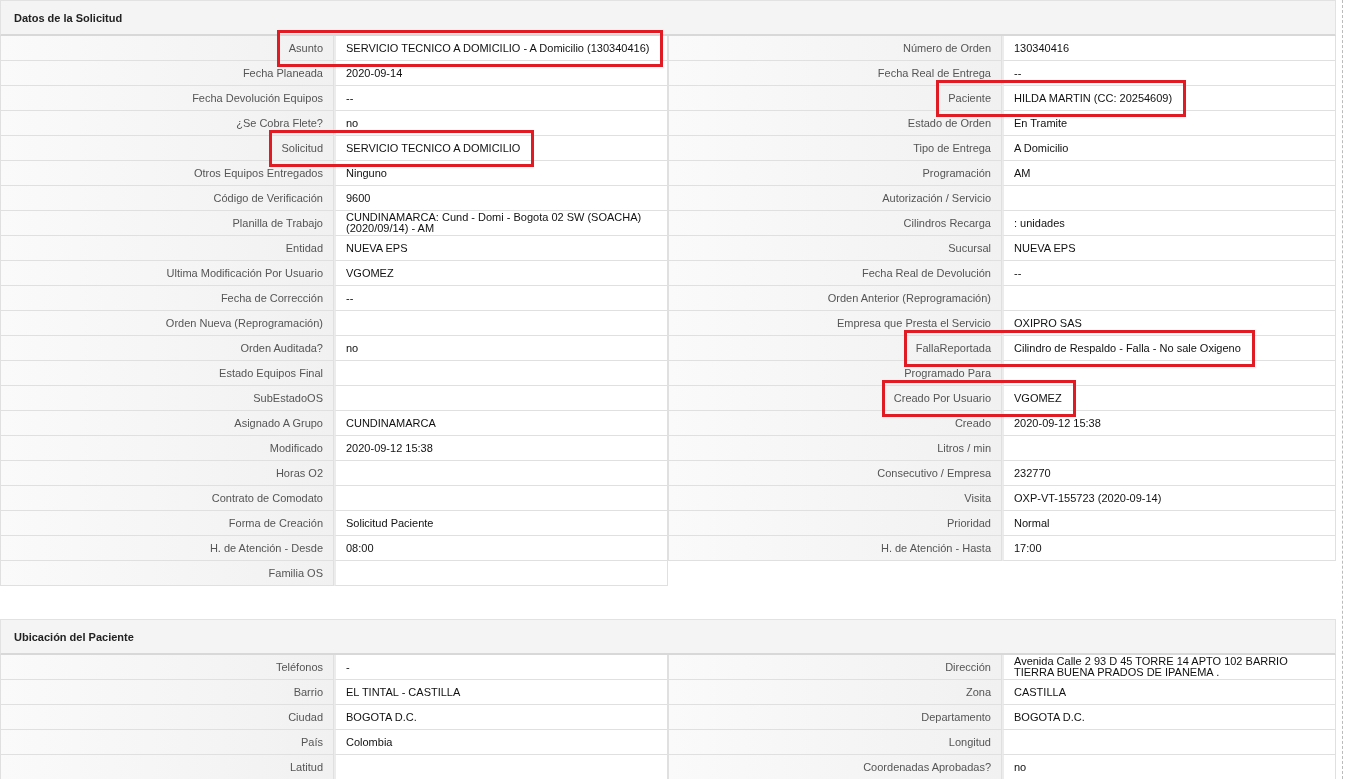  What do you see at coordinates (167, 123) in the screenshot?
I see `field-label: ¿Se Cobra Flete?` at bounding box center [167, 123].